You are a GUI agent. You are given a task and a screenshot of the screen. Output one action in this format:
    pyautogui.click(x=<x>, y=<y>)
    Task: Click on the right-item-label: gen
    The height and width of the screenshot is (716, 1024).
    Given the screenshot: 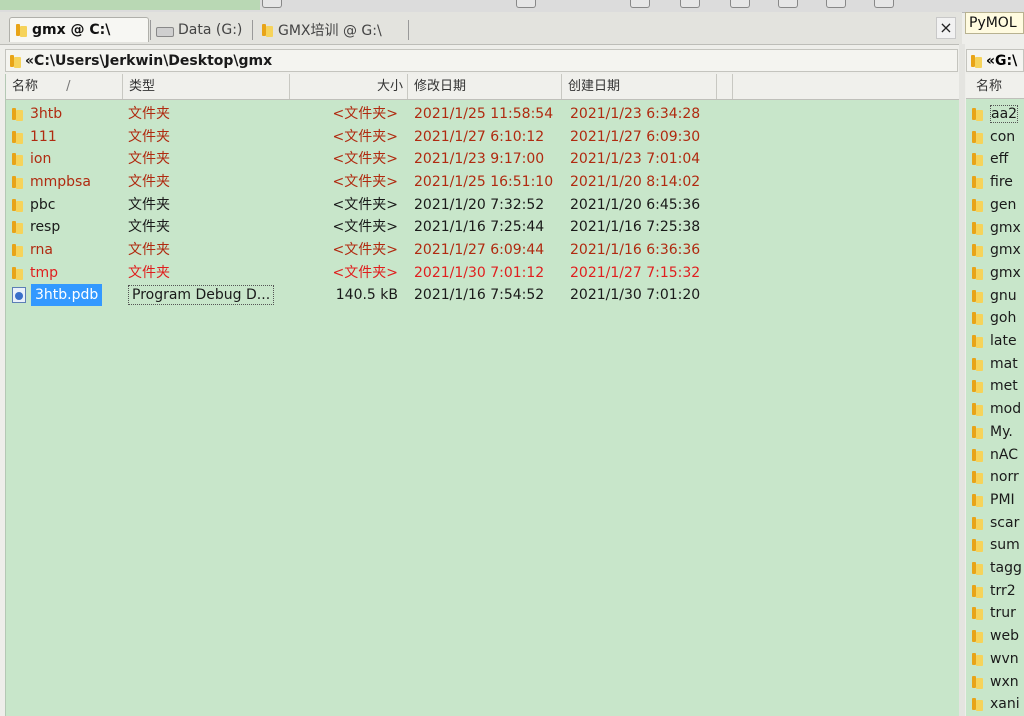 What is the action you would take?
    pyautogui.click(x=1003, y=204)
    